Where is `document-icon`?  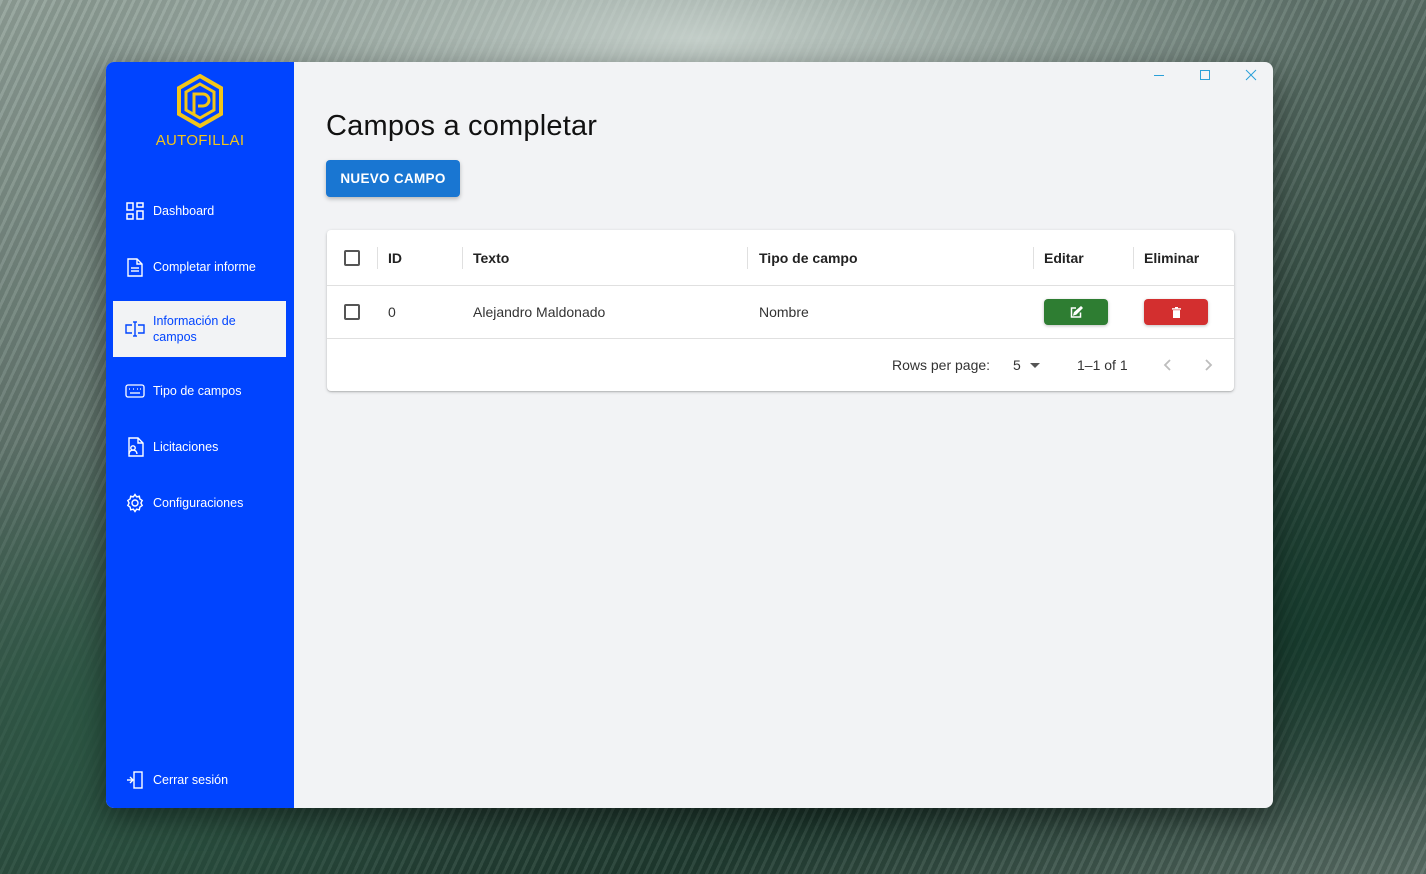
document-icon is located at coordinates (135, 267).